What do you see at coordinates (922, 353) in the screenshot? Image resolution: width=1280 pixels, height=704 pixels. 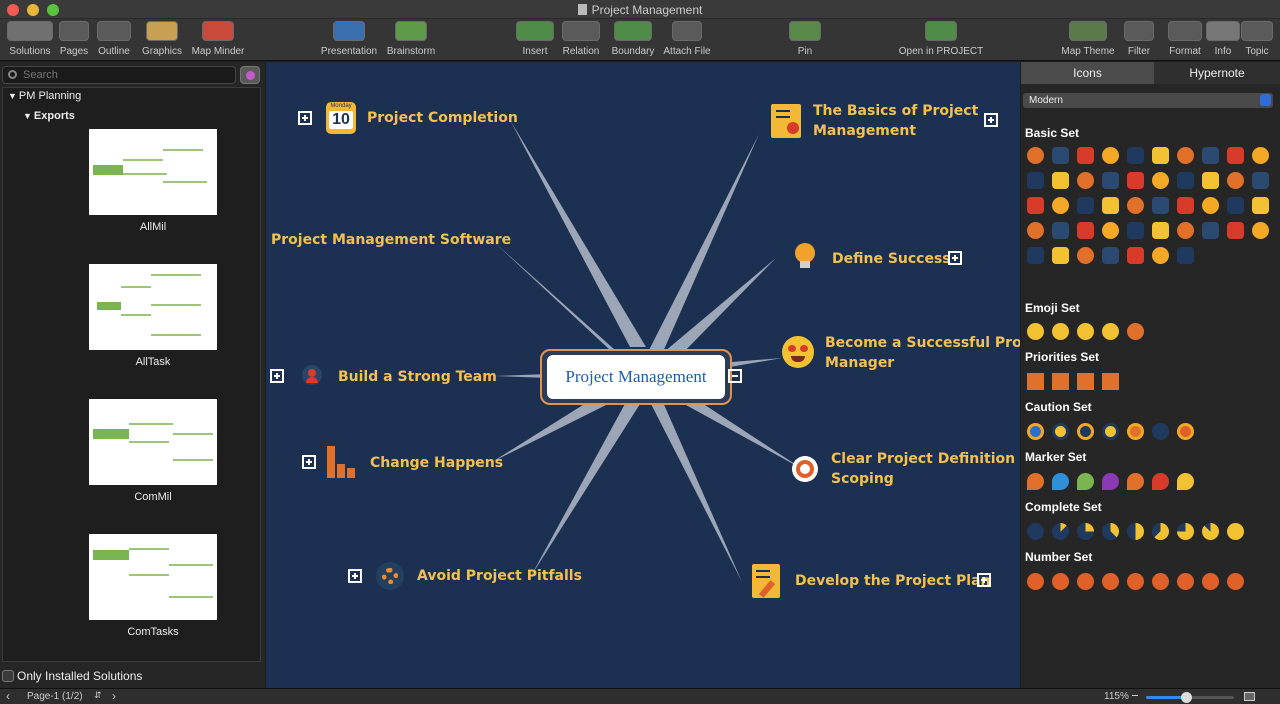 I see `topic-successful-manager: Become a Successful ProjecManager` at bounding box center [922, 353].